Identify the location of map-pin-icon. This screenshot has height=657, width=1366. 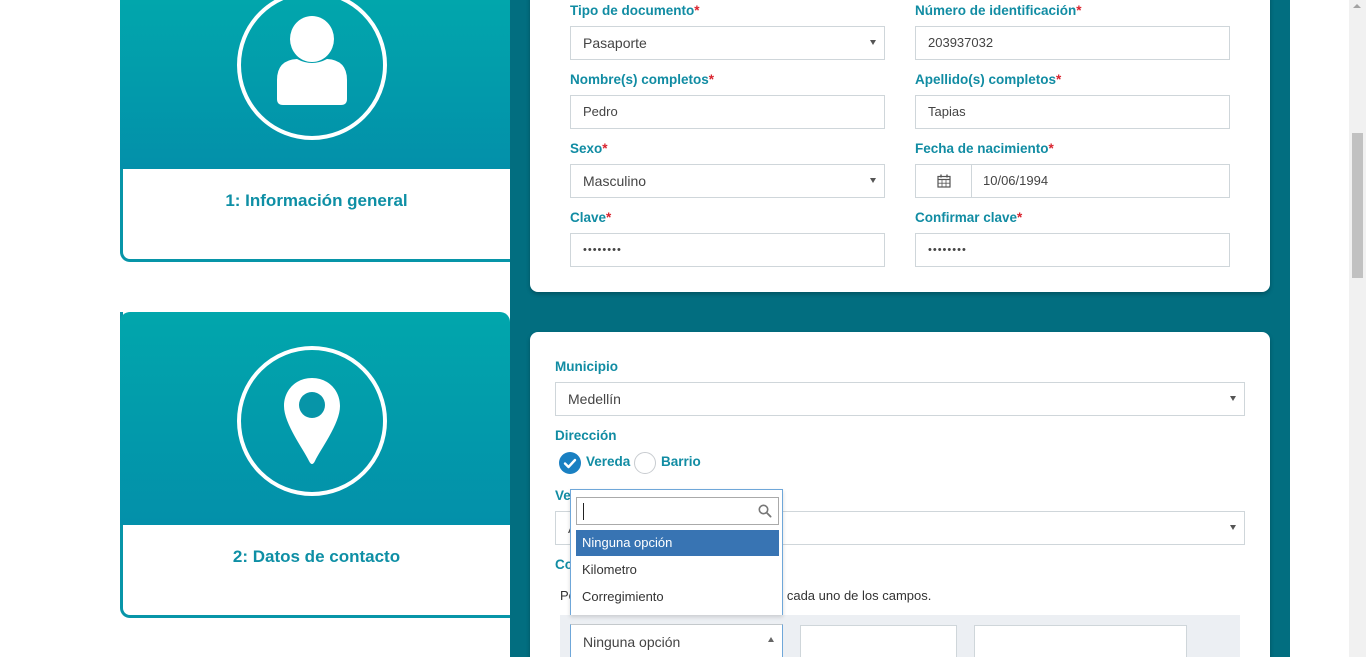
(312, 421).